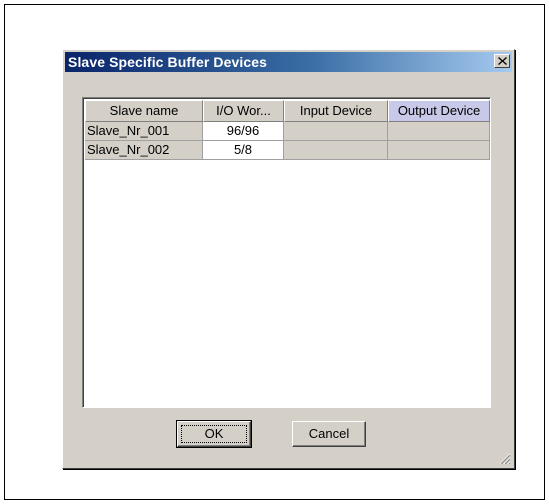 This screenshot has width=549, height=504. Describe the element at coordinates (144, 131) in the screenshot. I see `cell-slave-name: Slave_Nr_001` at that location.